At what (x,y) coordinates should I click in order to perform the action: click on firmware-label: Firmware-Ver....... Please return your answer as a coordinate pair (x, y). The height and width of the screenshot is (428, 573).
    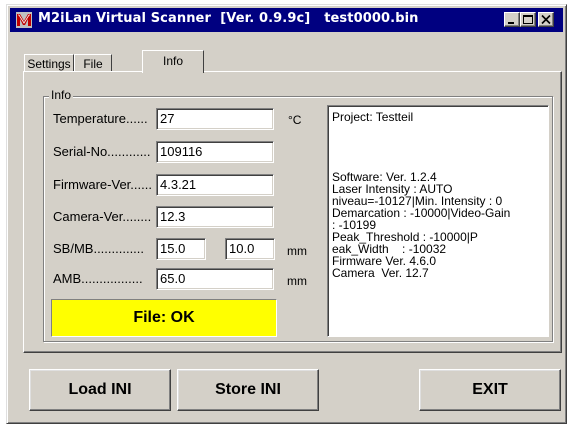
    Looking at the image, I should click on (102, 184).